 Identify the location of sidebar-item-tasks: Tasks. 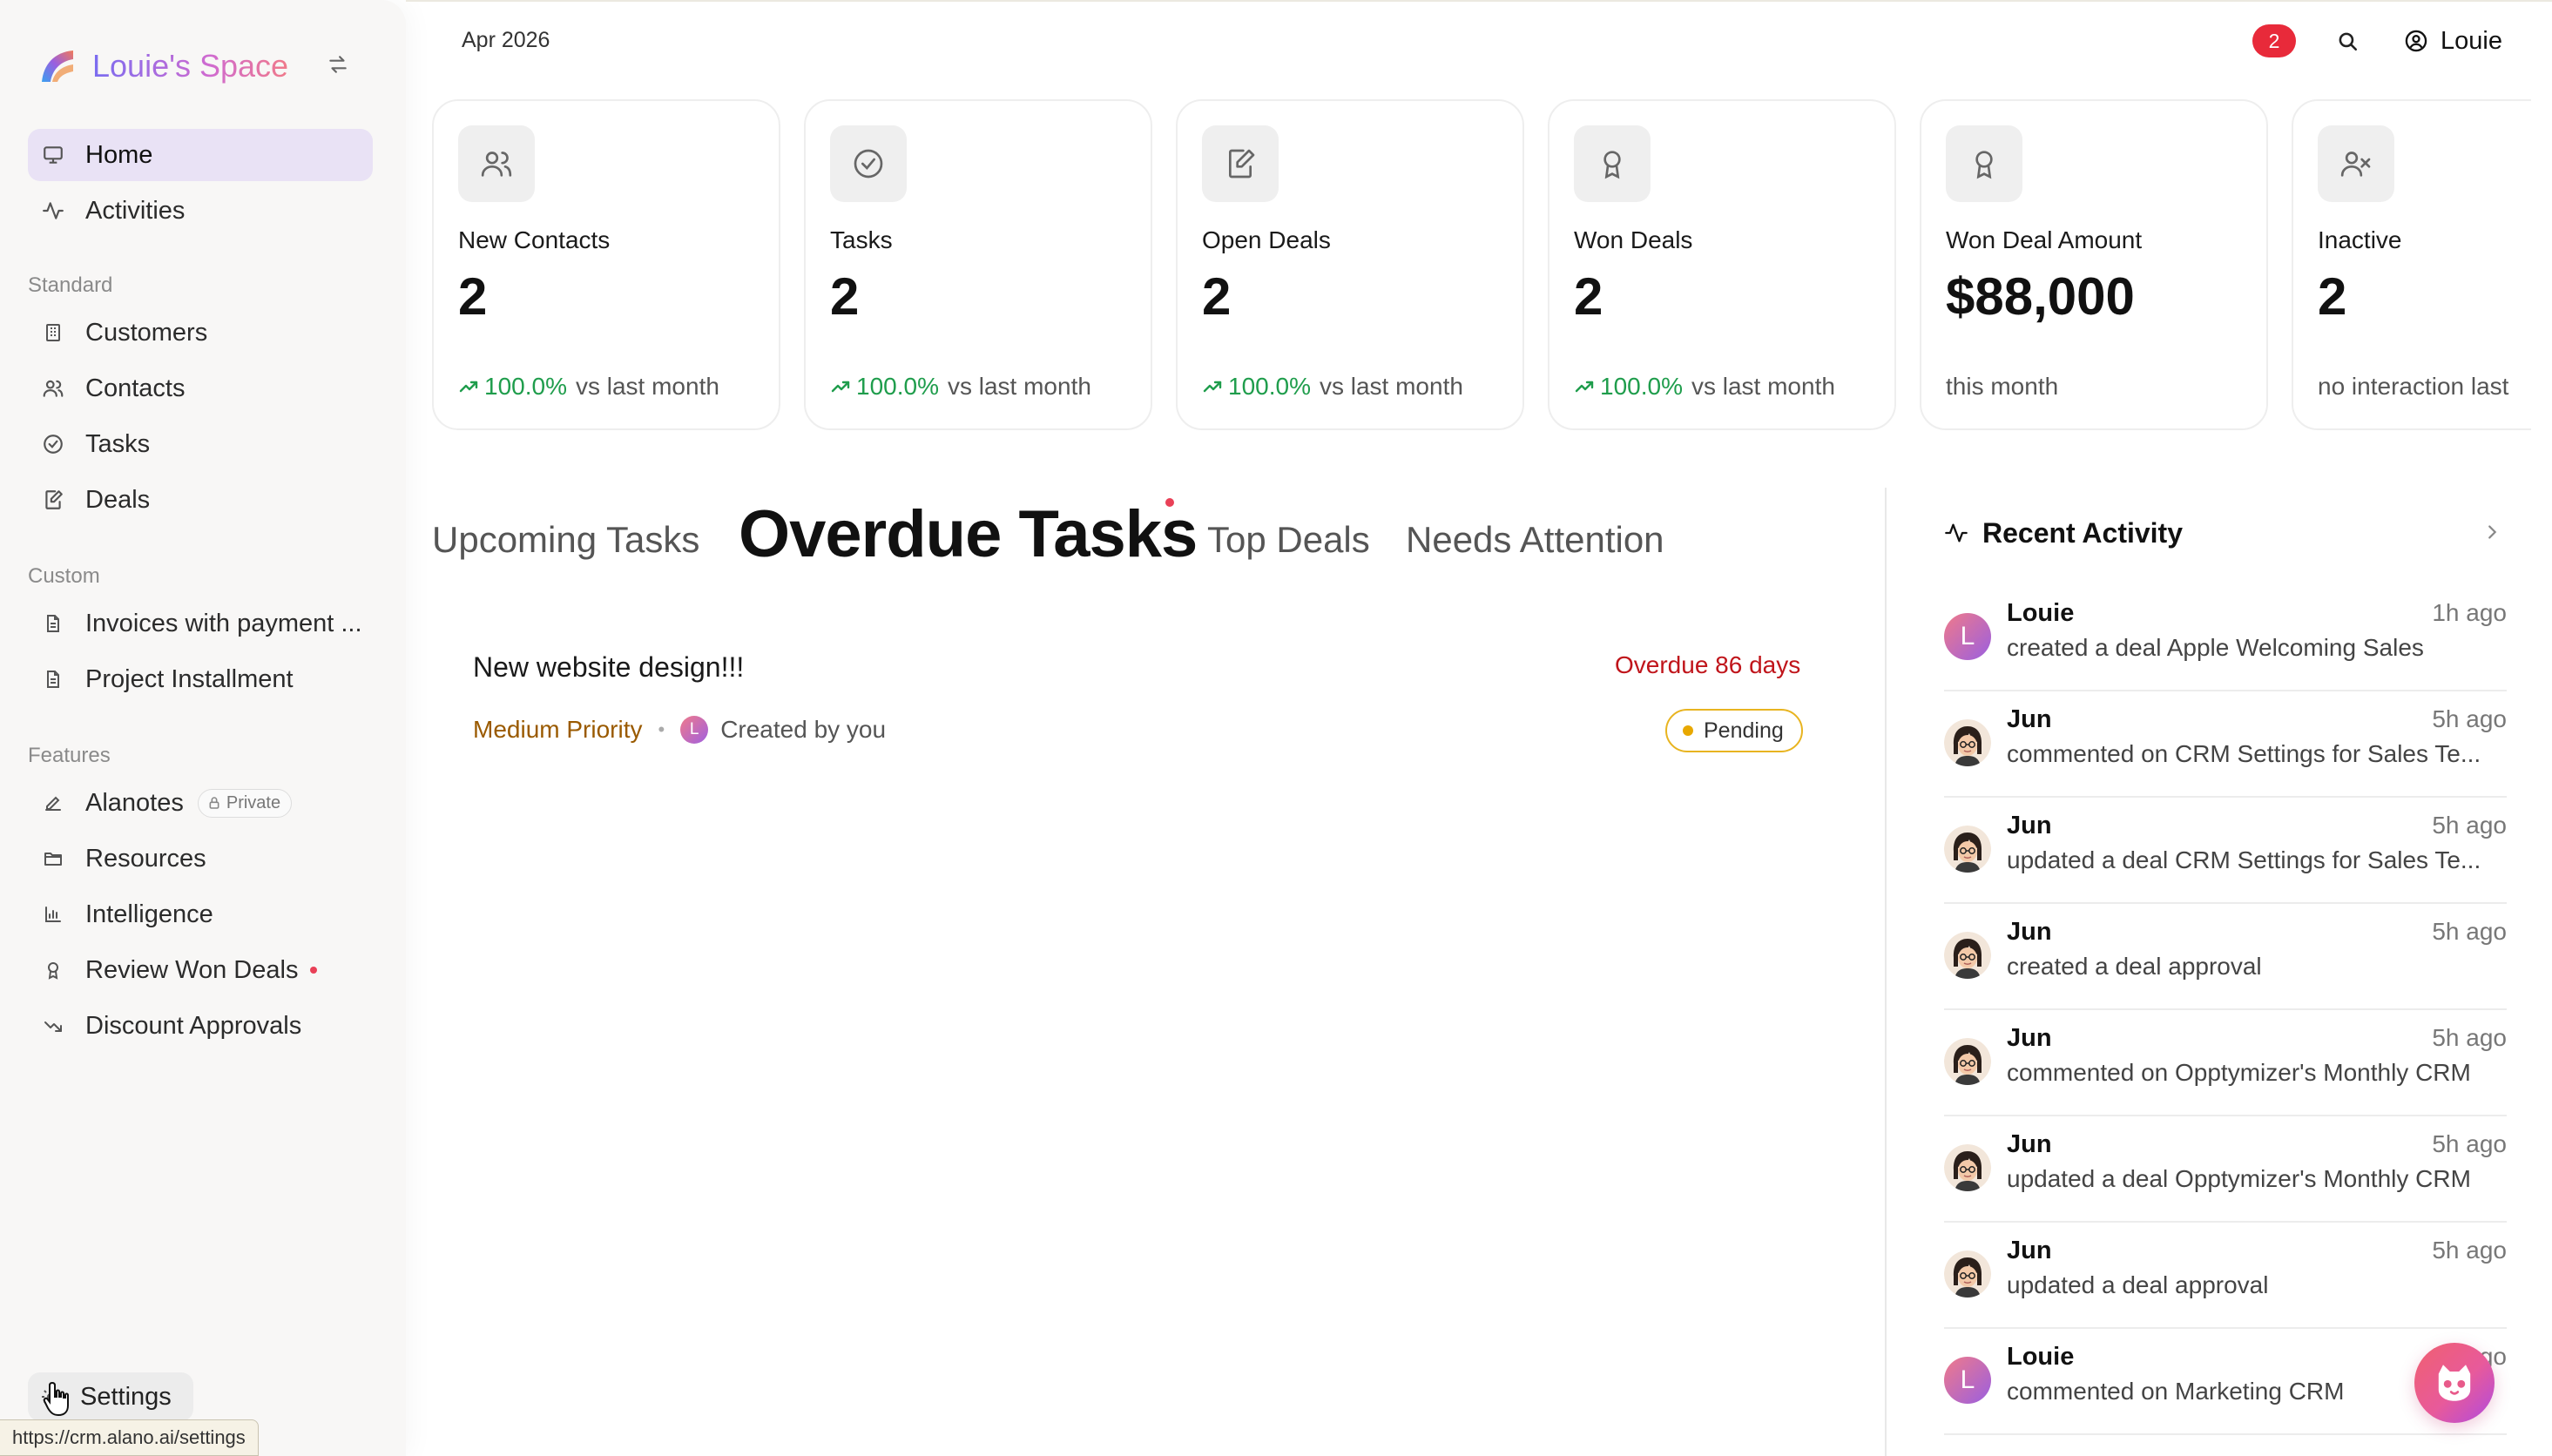
(200, 444).